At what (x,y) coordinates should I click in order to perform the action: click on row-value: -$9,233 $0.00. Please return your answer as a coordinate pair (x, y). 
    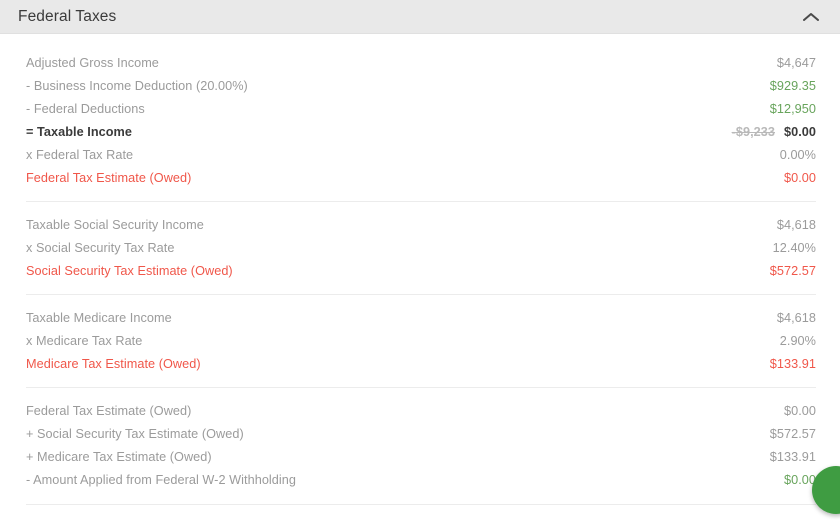
    Looking at the image, I should click on (774, 132).